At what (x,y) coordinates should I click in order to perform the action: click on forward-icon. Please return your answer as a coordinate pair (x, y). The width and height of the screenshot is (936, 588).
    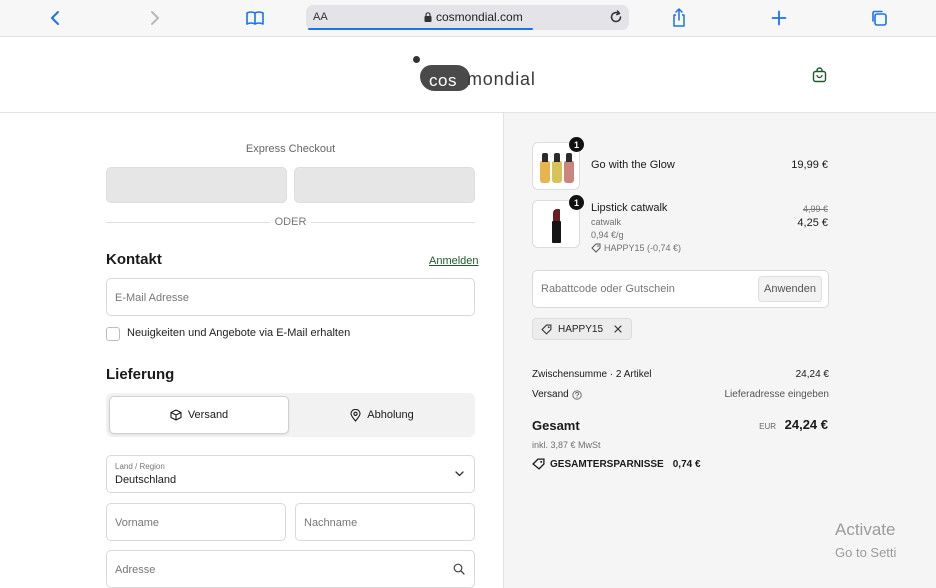
    Looking at the image, I should click on (155, 18).